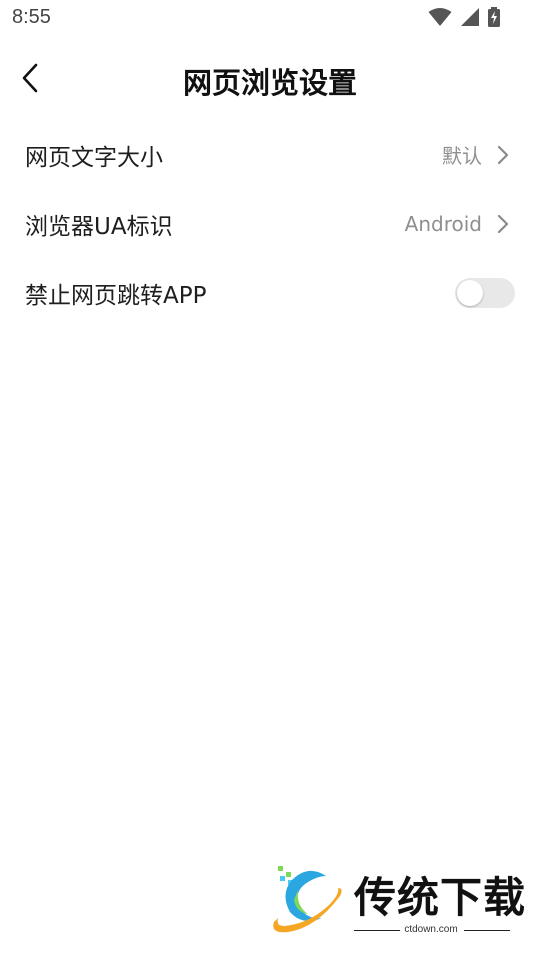 Image resolution: width=540 pixels, height=960 pixels. I want to click on block-app-jump-toggle, so click(485, 292).